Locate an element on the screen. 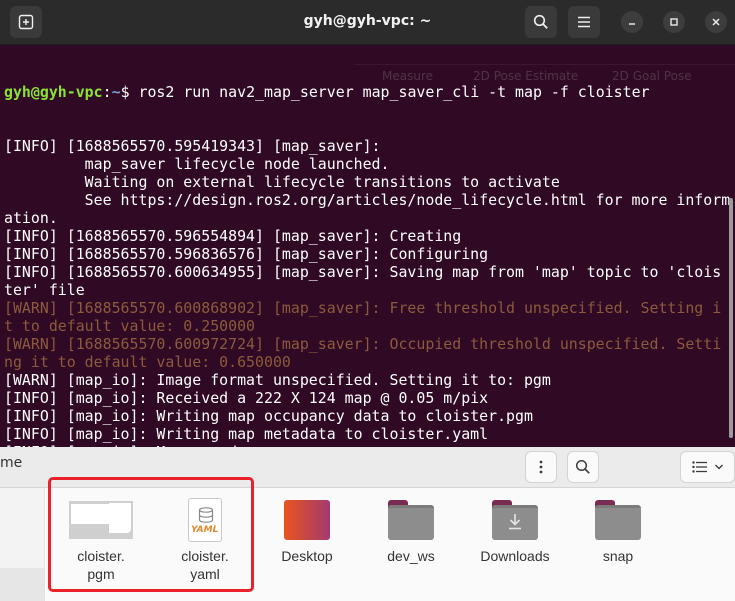  log-line: ation. is located at coordinates (31, 218).